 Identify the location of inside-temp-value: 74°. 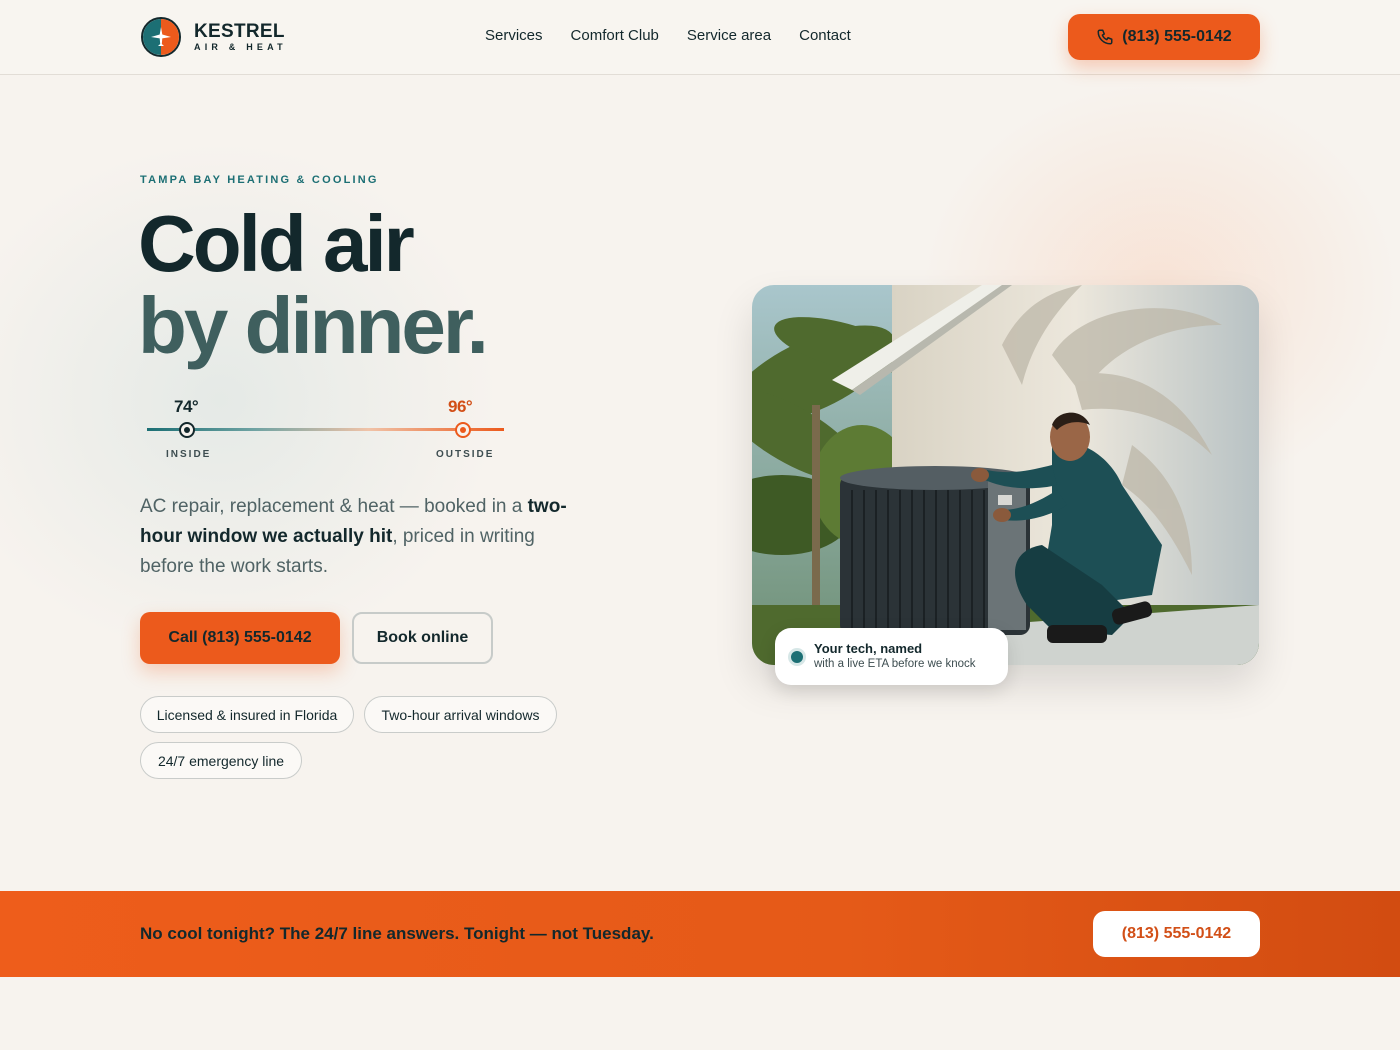
(186, 406).